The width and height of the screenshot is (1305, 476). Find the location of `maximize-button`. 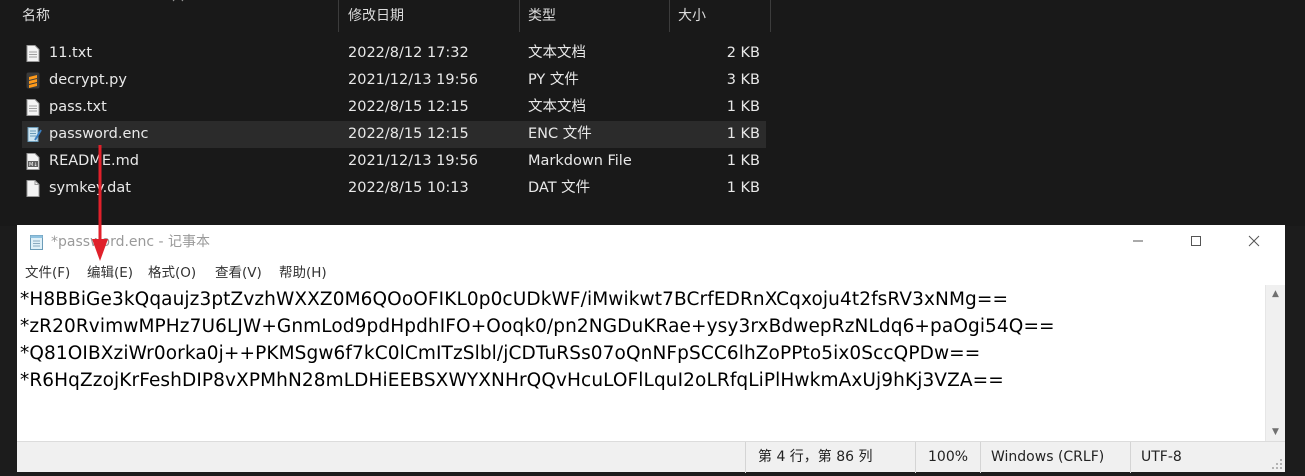

maximize-button is located at coordinates (1196, 242).